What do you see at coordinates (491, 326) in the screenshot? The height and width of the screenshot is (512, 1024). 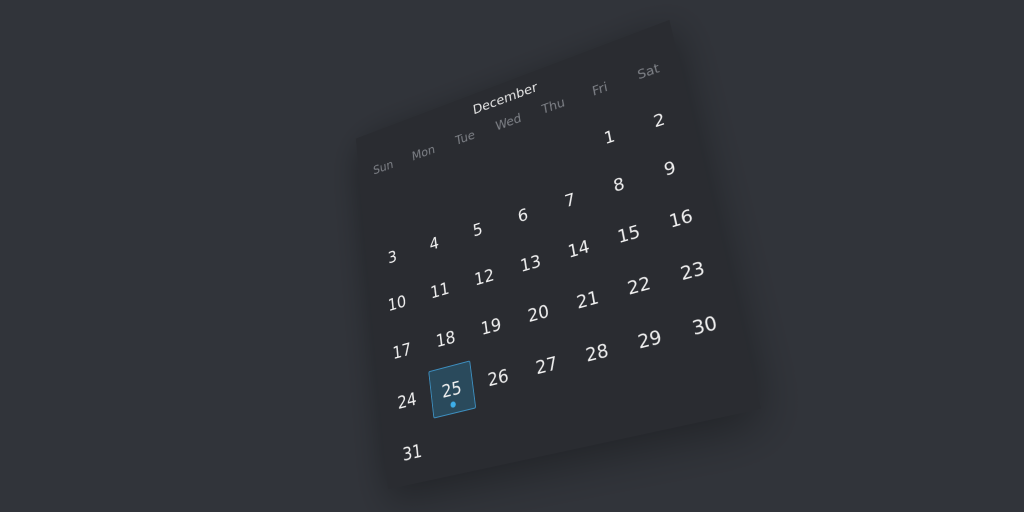 I see `day-number: 19` at bounding box center [491, 326].